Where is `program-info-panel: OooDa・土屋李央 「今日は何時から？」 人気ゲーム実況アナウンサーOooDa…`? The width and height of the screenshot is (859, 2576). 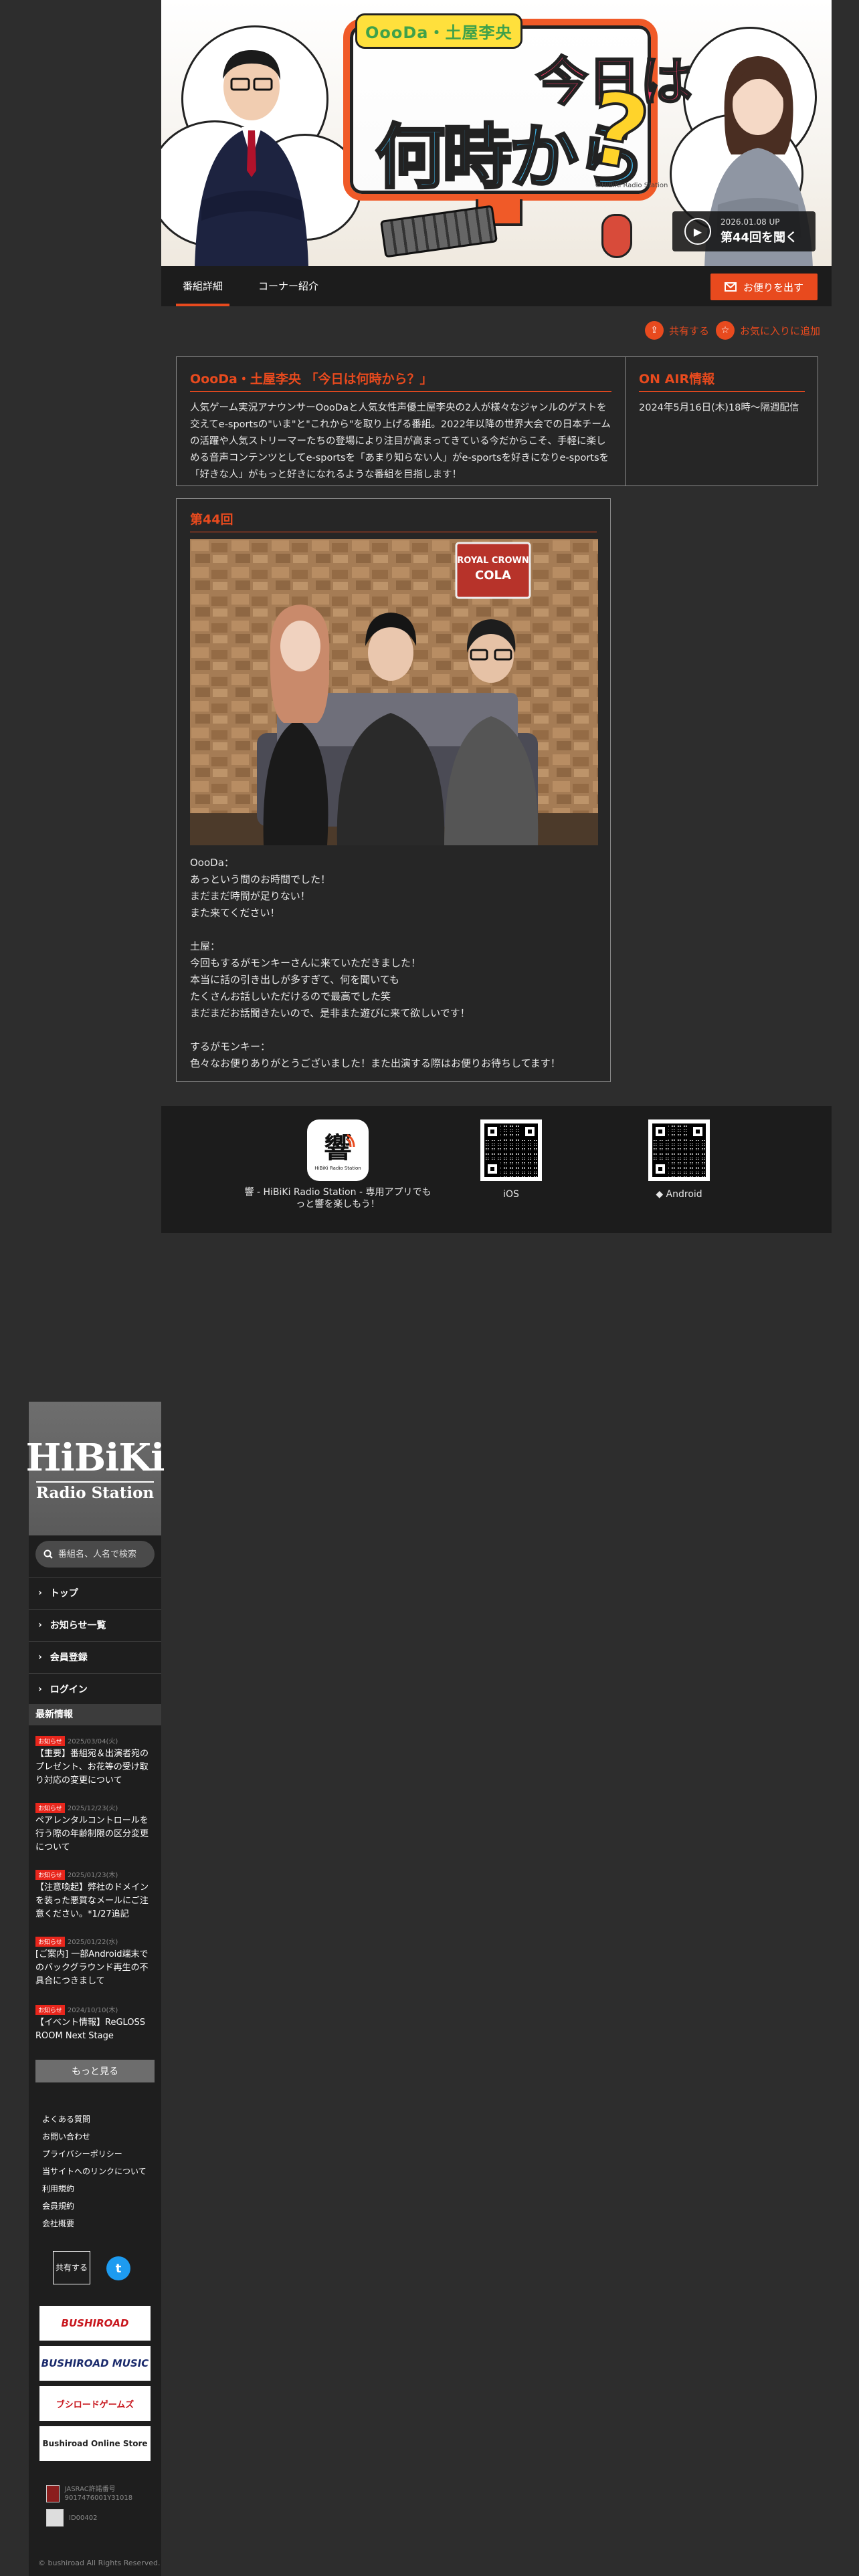 program-info-panel: OooDa・土屋李央 「今日は何時から？」 人気ゲーム実況アナウンサーOooDa… is located at coordinates (497, 421).